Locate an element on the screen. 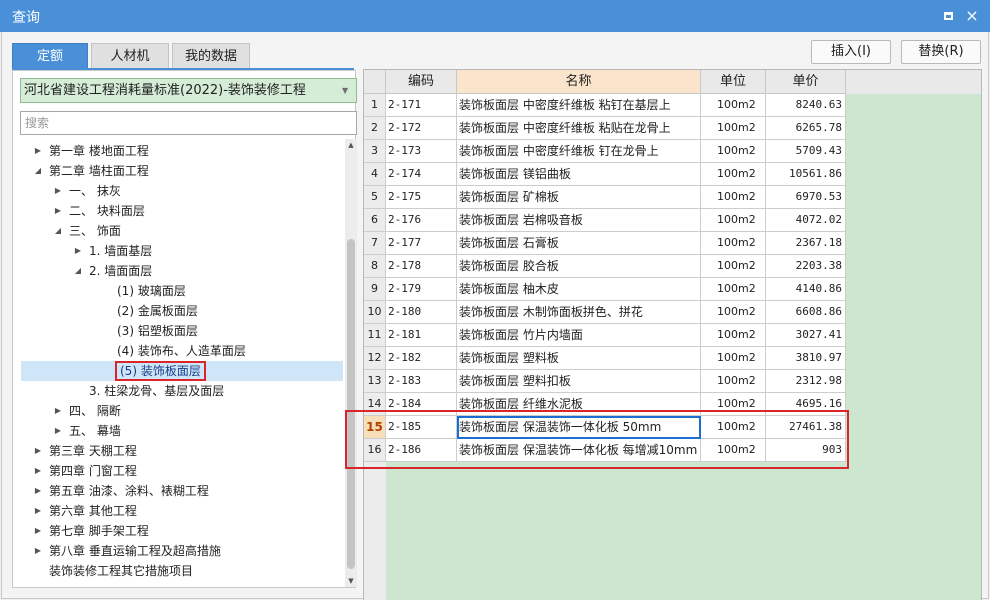 This screenshot has width=990, height=600. tree-item: (4) 装饰布、人造革面层 is located at coordinates (182, 351).